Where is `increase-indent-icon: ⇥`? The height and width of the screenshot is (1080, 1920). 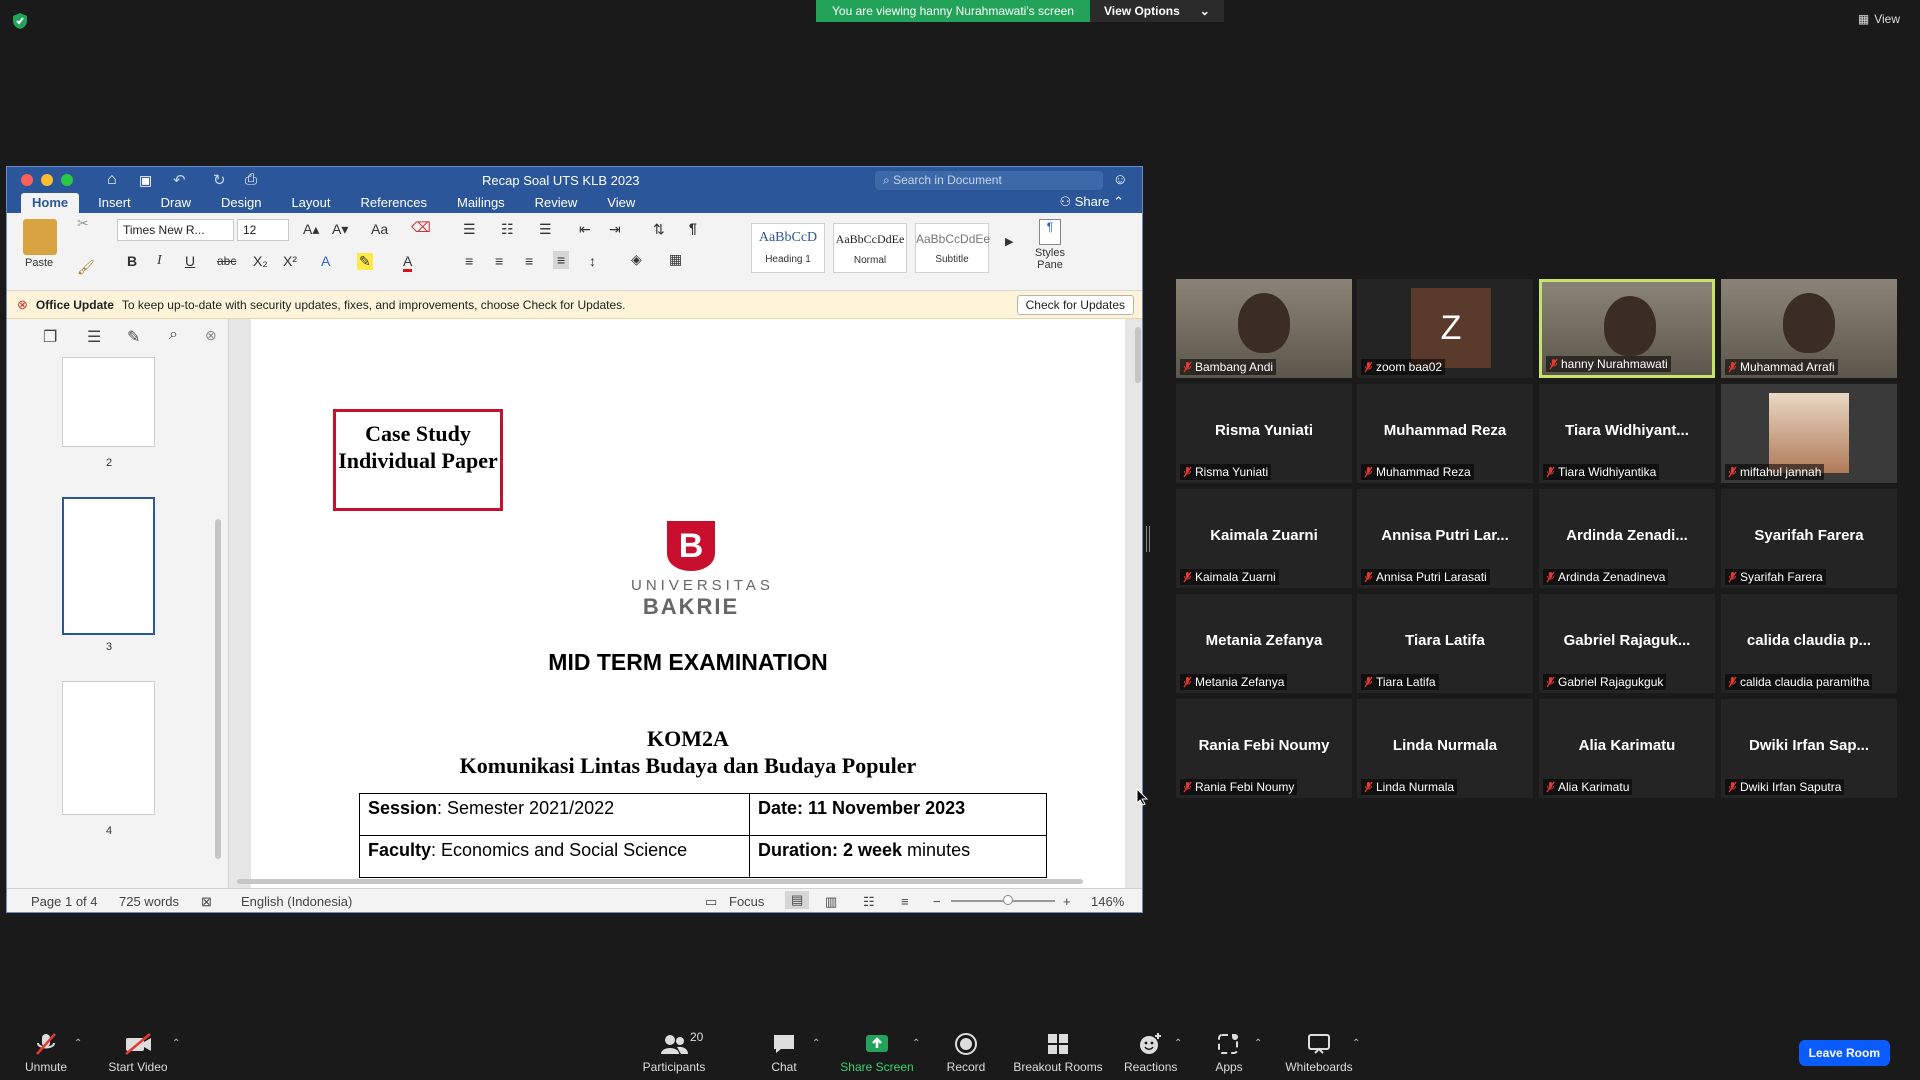 increase-indent-icon: ⇥ is located at coordinates (615, 229).